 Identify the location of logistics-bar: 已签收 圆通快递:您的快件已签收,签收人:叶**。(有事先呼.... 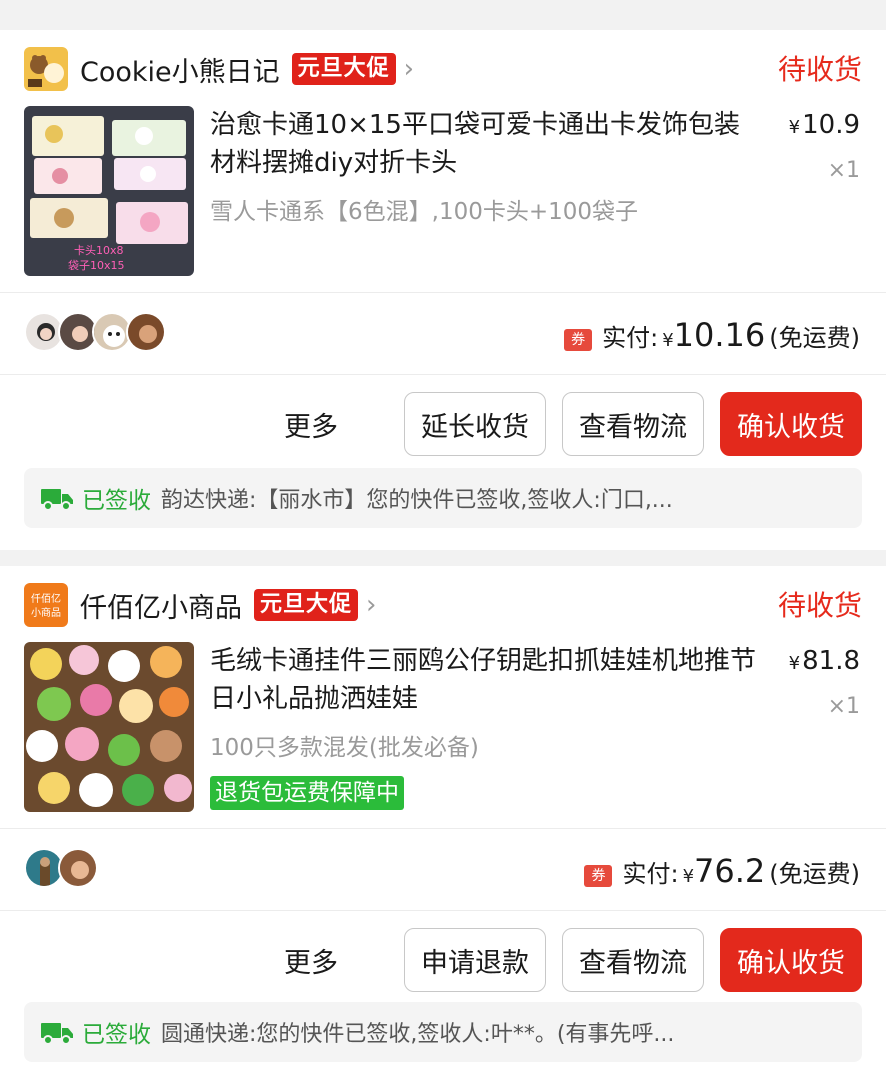
(443, 1032).